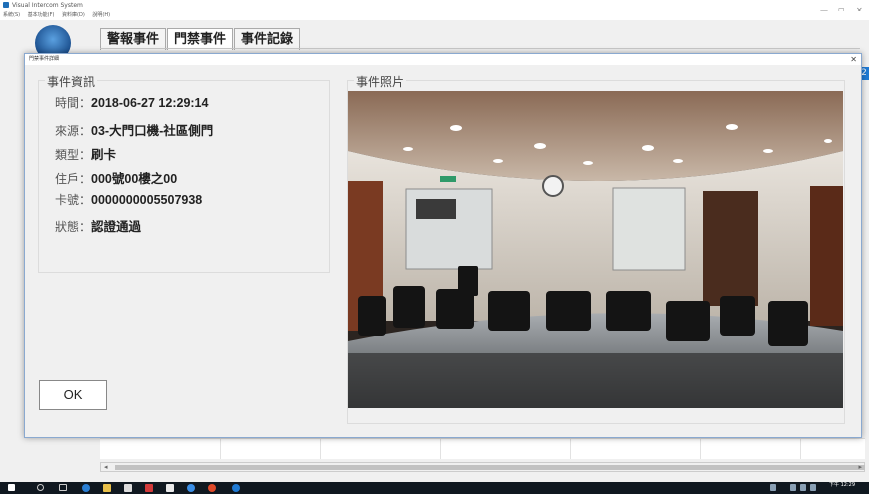  Describe the element at coordinates (47, 5) in the screenshot. I see `app-title: Visual Intercom System` at that location.